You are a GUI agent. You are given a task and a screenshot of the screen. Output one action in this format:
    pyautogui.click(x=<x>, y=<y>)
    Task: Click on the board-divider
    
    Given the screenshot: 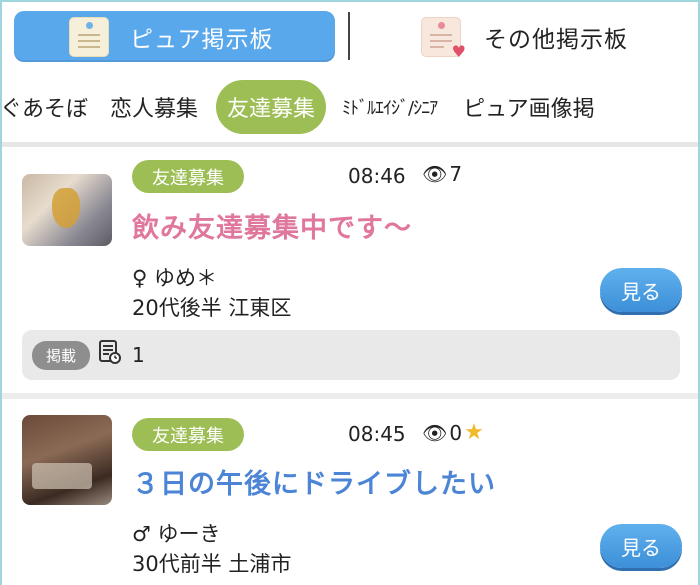 What is the action you would take?
    pyautogui.click(x=349, y=36)
    